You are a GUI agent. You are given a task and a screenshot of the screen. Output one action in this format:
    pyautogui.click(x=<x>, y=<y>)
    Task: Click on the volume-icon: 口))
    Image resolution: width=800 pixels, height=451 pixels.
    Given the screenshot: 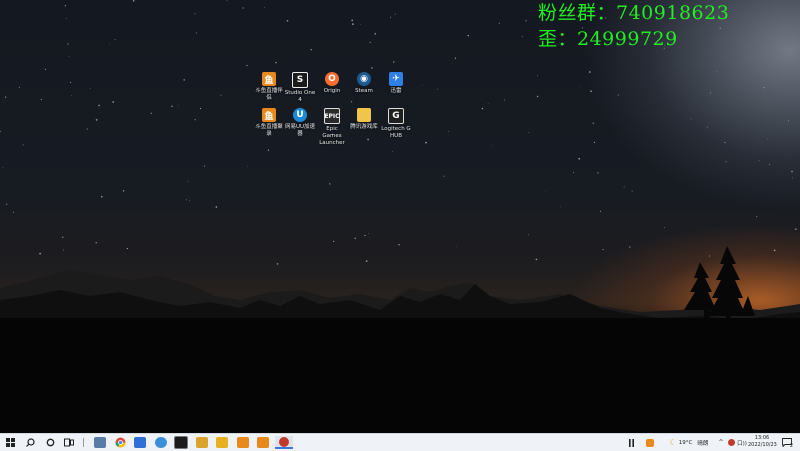 What is the action you would take?
    pyautogui.click(x=742, y=443)
    